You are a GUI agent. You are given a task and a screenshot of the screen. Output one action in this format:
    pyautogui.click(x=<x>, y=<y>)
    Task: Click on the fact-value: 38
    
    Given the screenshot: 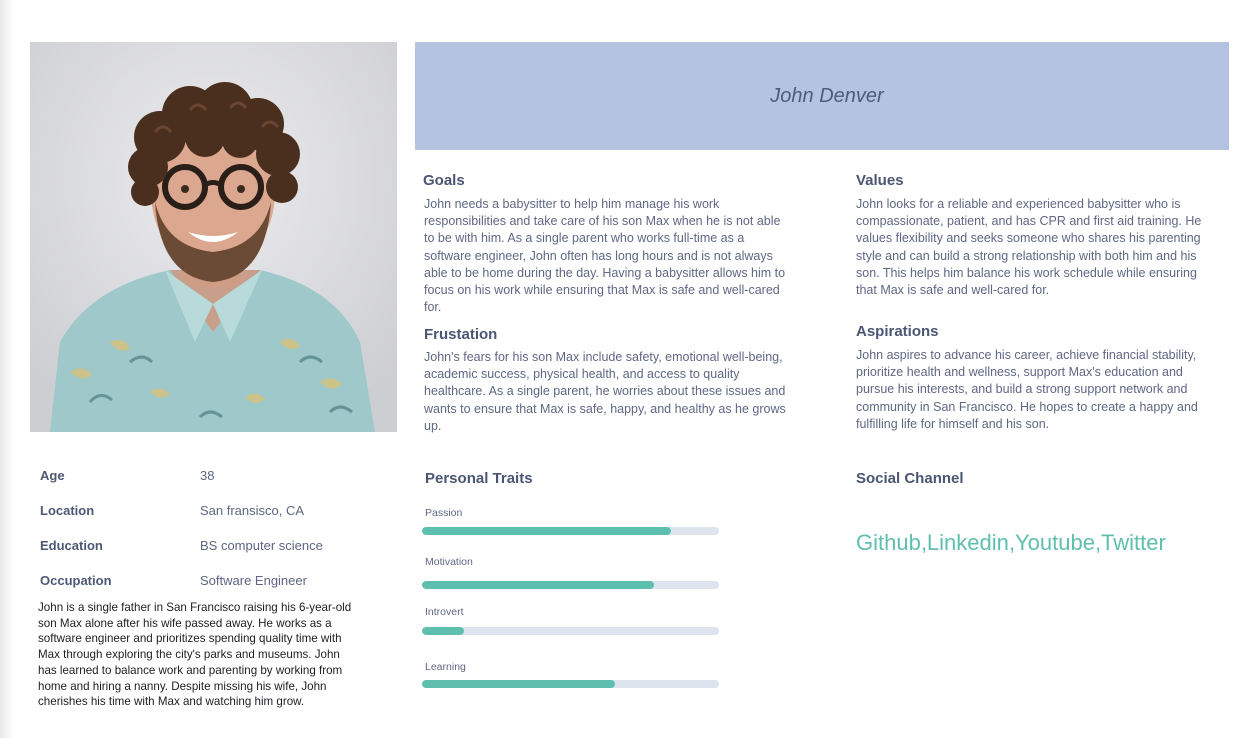 What is the action you would take?
    pyautogui.click(x=207, y=475)
    